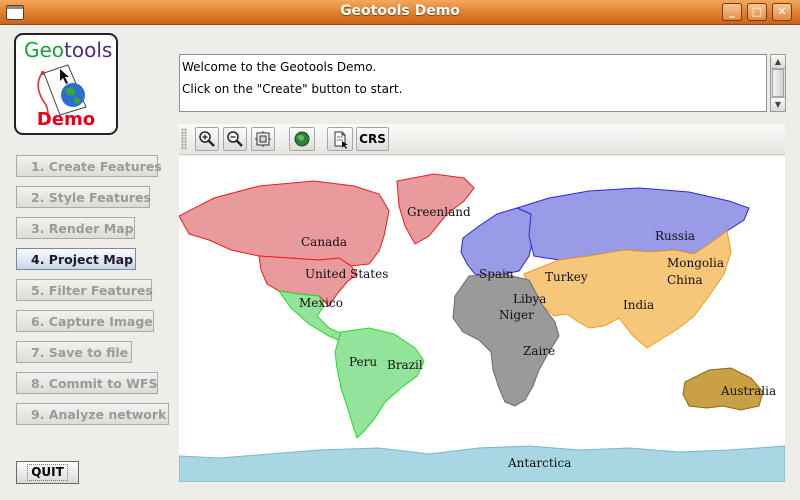  I want to click on message-line-2: Click on the "Create" button to start., so click(292, 89).